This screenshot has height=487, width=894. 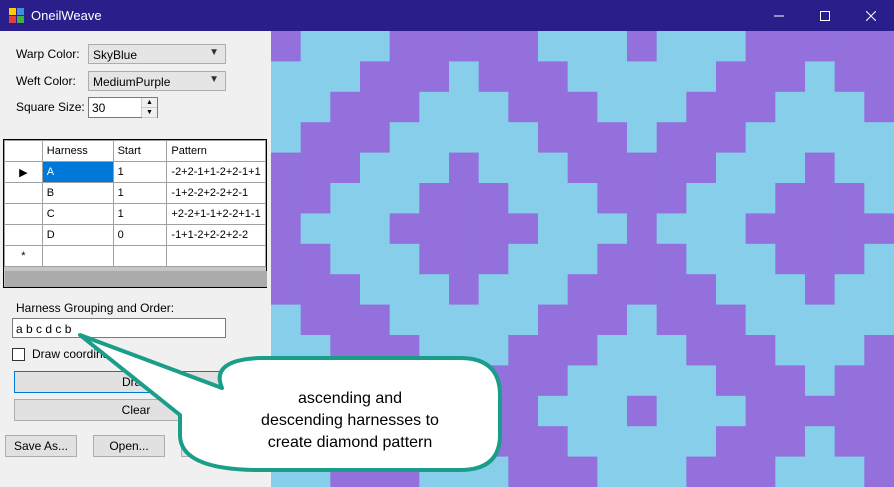 What do you see at coordinates (77, 151) in the screenshot?
I see `column-header-harness: Harness` at bounding box center [77, 151].